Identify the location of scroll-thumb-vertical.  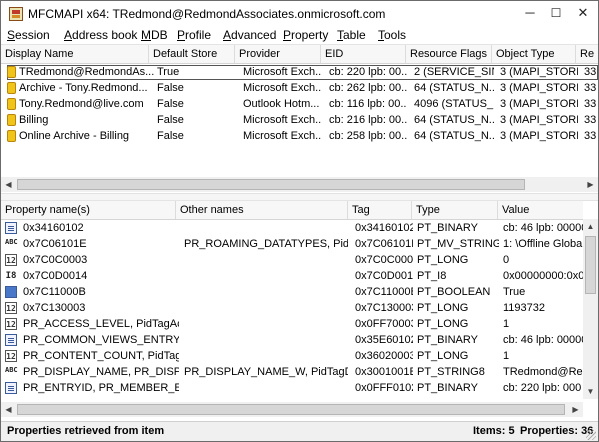
(590, 265).